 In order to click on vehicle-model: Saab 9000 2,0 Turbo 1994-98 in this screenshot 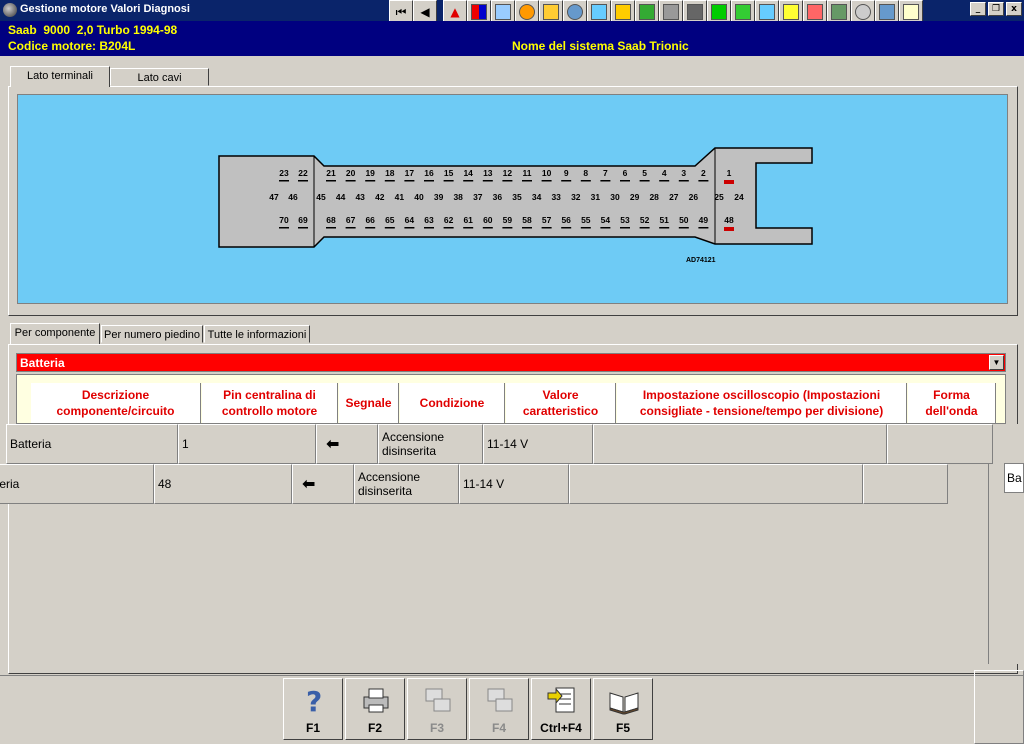, I will do `click(93, 30)`.